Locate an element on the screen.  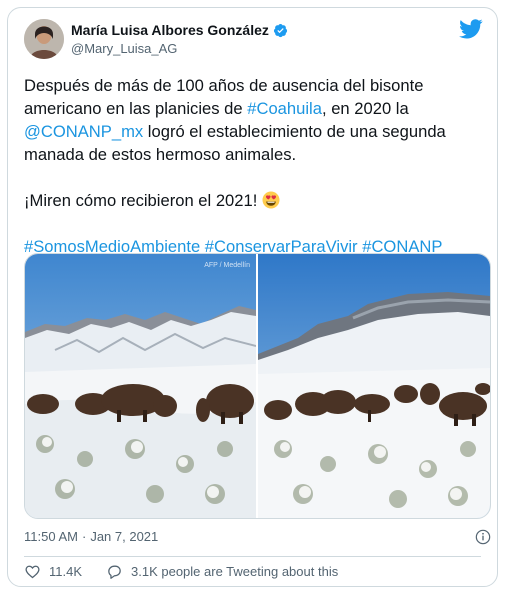
divider is located at coordinates (252, 556).